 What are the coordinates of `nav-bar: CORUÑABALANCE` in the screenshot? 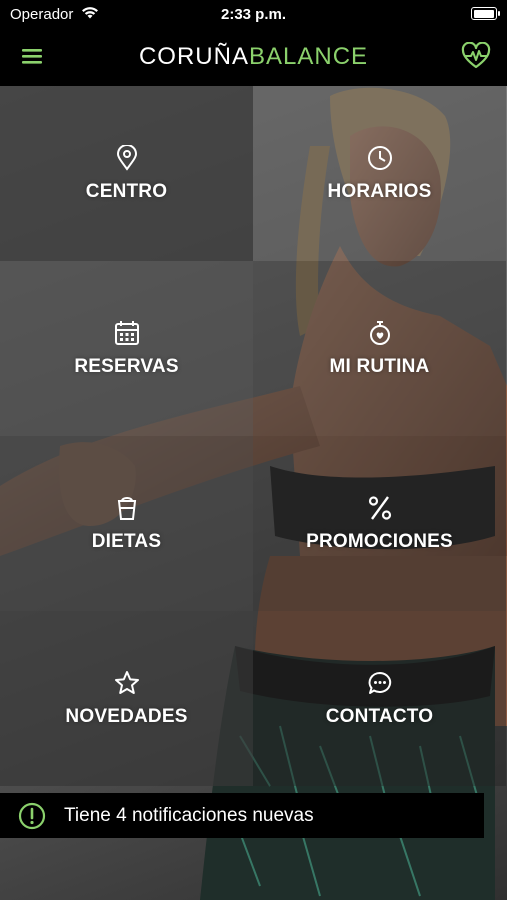 It's located at (253, 58).